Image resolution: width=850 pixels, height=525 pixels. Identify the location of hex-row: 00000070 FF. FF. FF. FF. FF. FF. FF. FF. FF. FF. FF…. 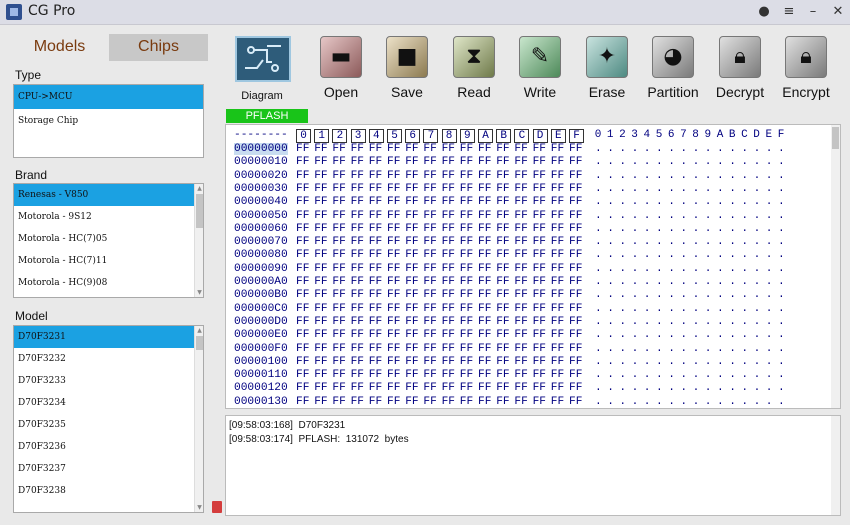
(528, 242).